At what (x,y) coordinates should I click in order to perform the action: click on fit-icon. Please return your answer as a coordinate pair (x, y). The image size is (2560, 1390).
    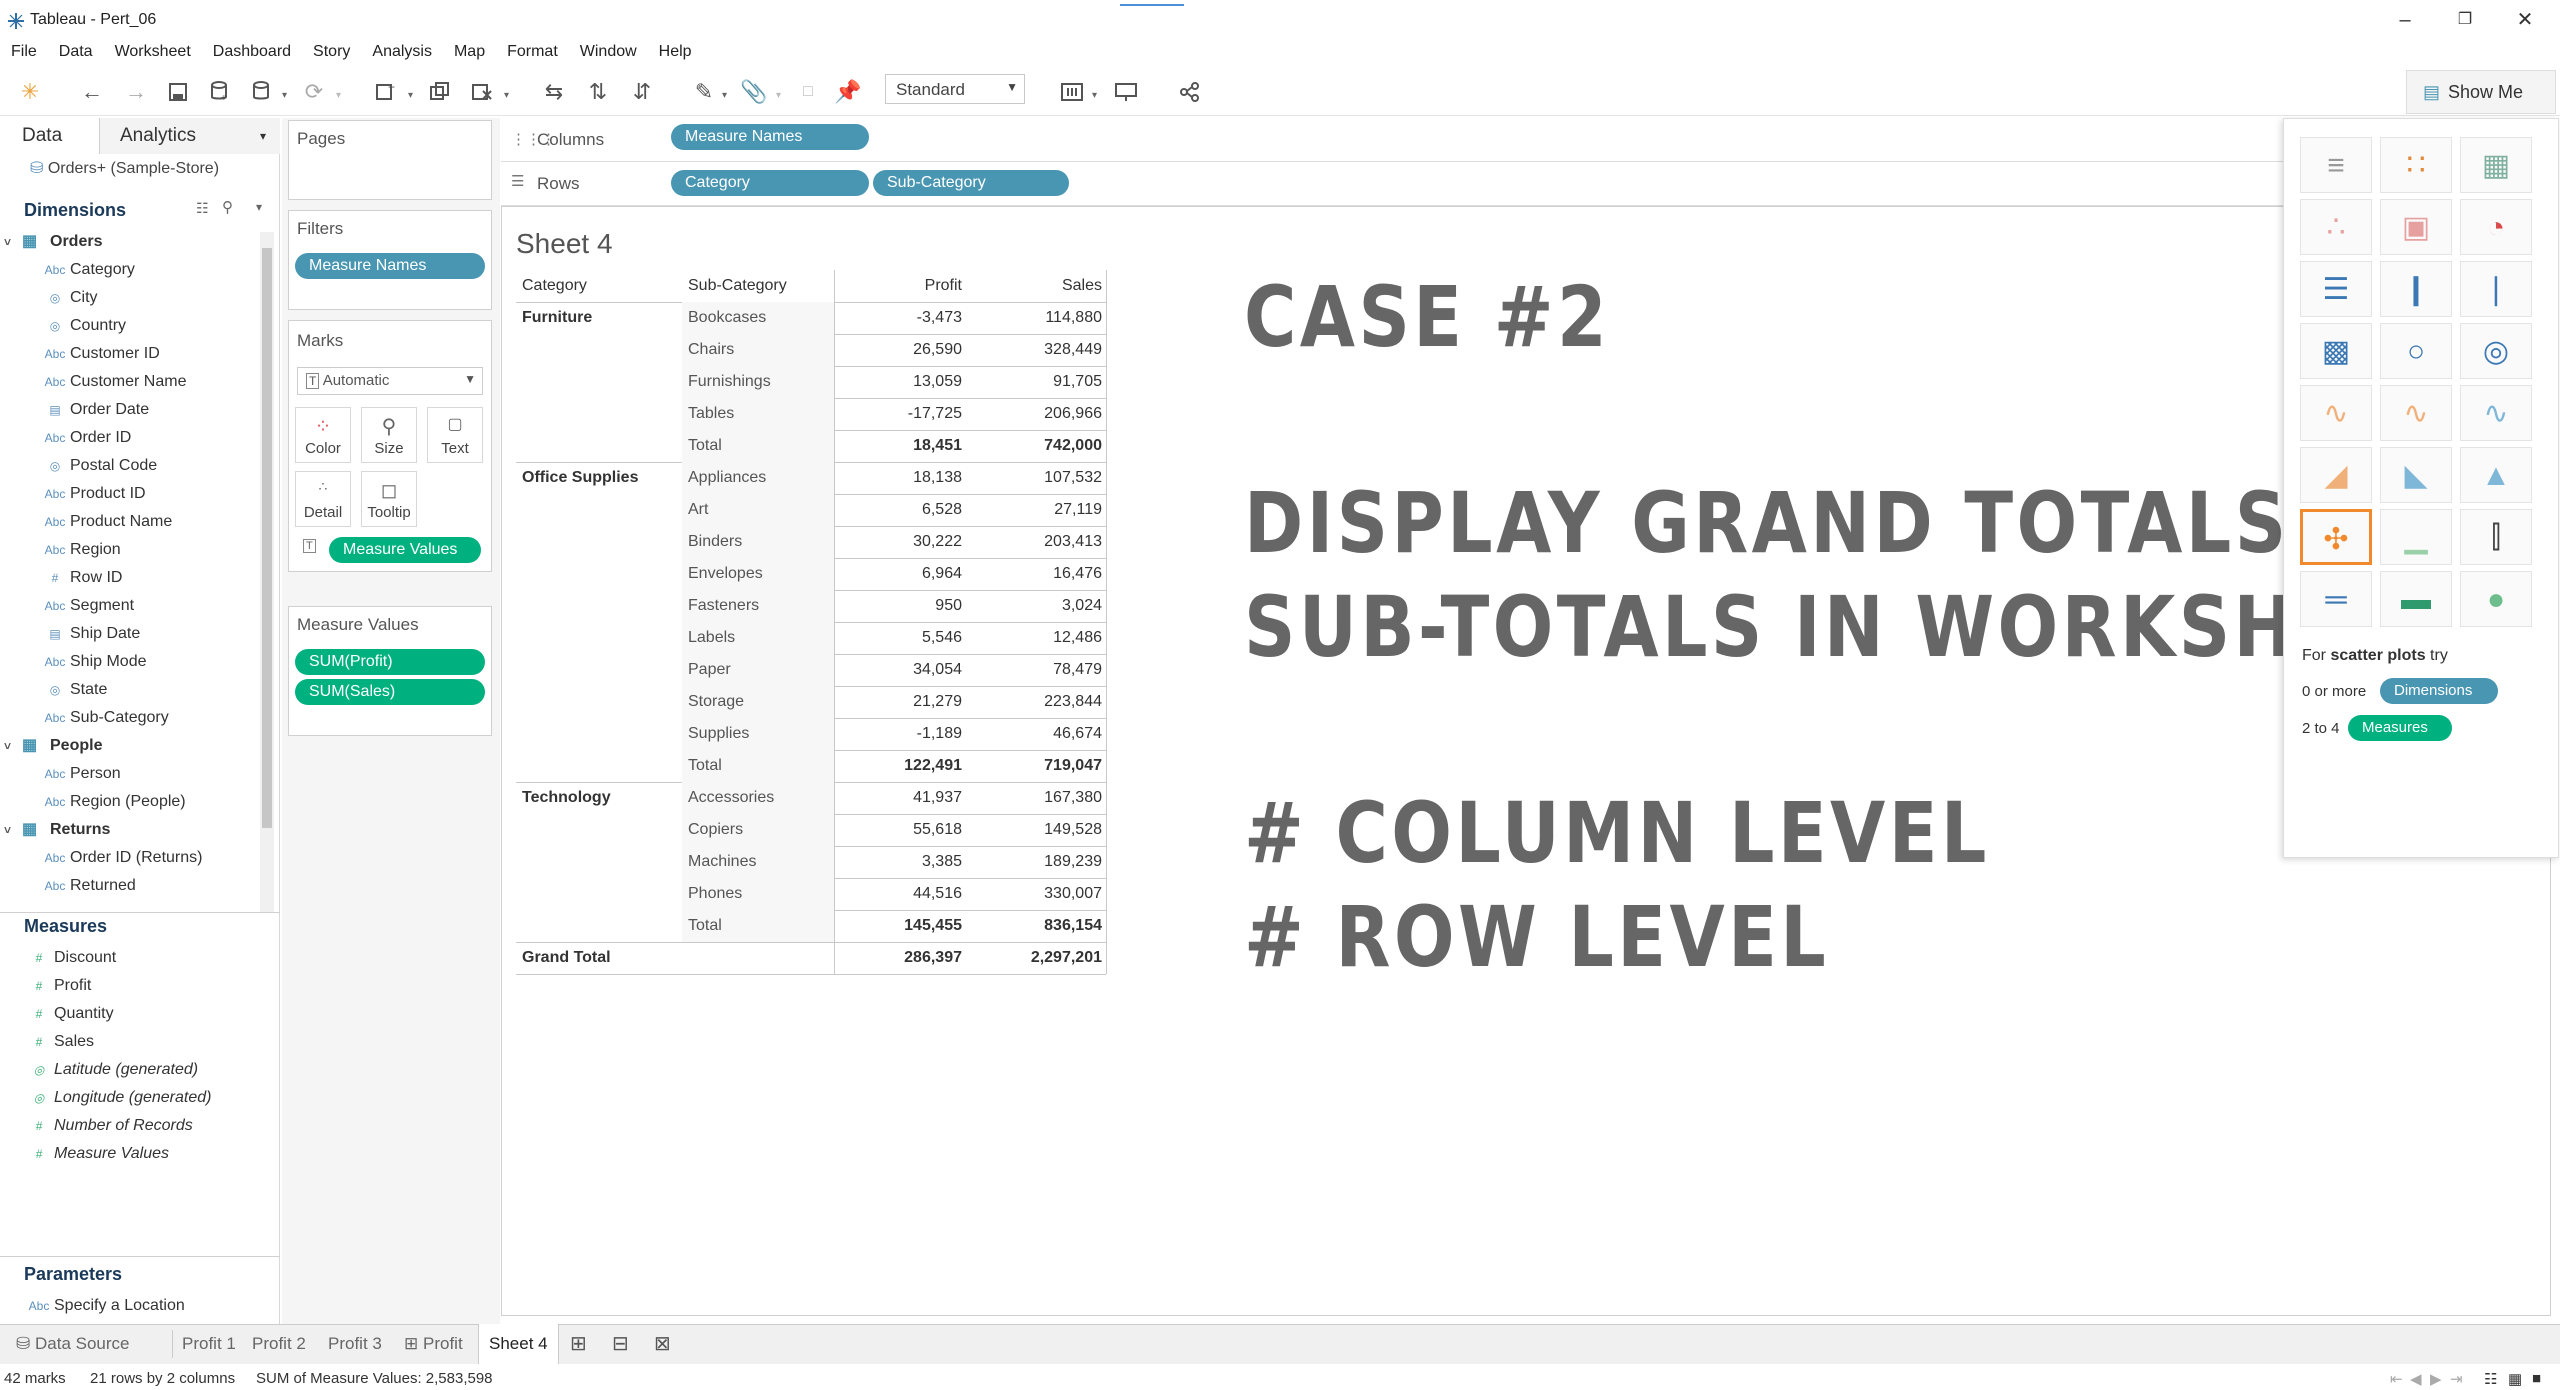
    Looking at the image, I should click on (1072, 92).